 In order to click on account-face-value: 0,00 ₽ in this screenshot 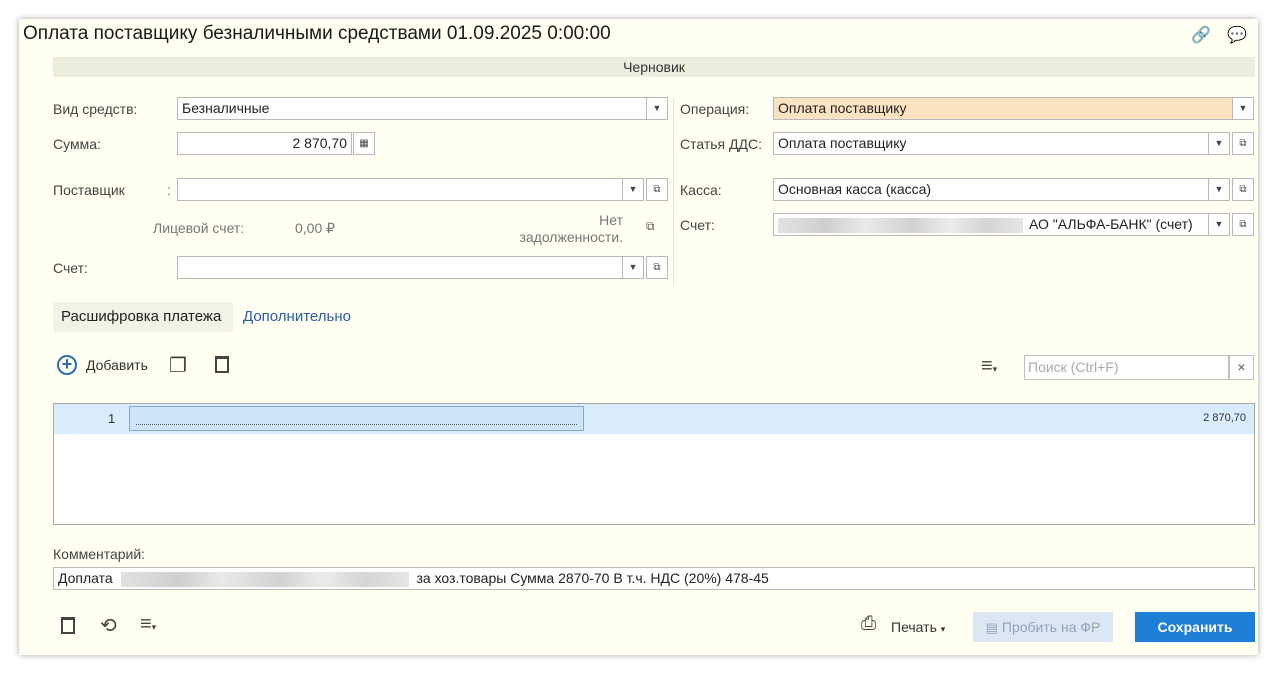, I will do `click(315, 228)`.